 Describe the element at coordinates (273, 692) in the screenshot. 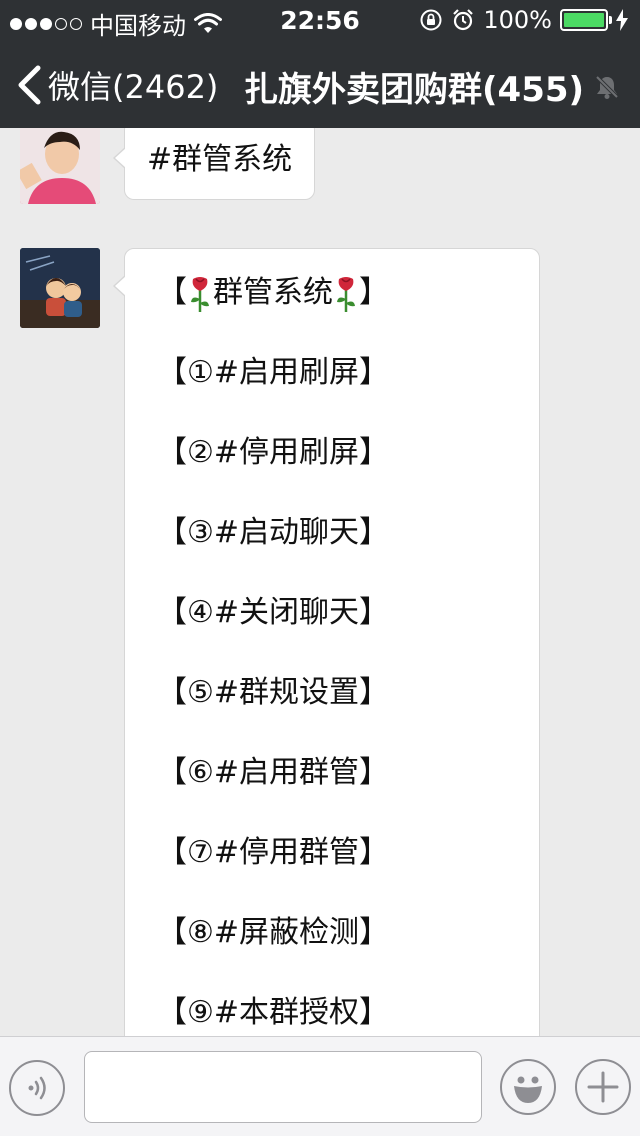

I see `menu-item: 【⑤#群规设置】` at that location.